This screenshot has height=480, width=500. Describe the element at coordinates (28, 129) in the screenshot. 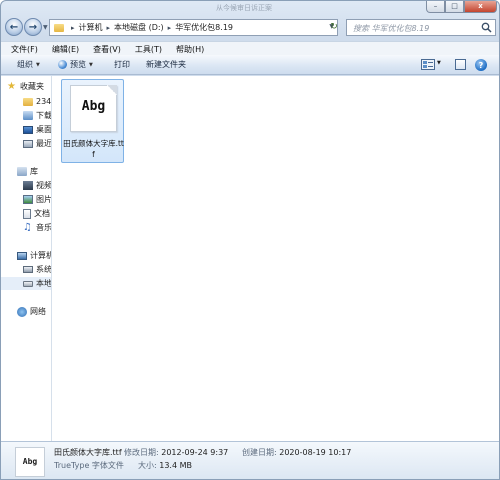

I see `desktop-icon` at that location.